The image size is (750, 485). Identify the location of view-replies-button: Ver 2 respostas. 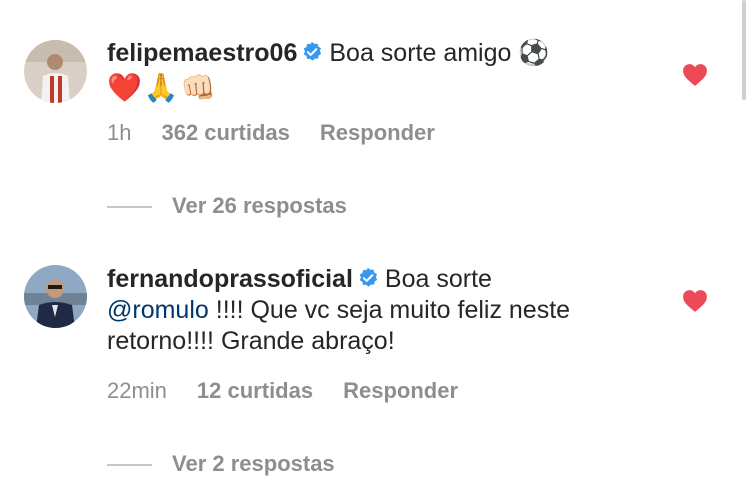
(221, 464).